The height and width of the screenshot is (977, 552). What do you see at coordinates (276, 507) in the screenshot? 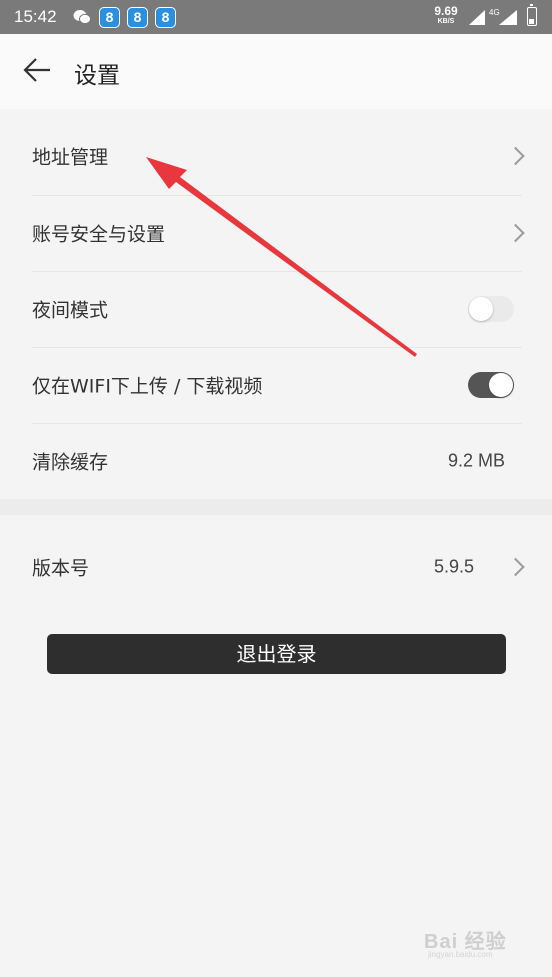
I see `section-gap` at bounding box center [276, 507].